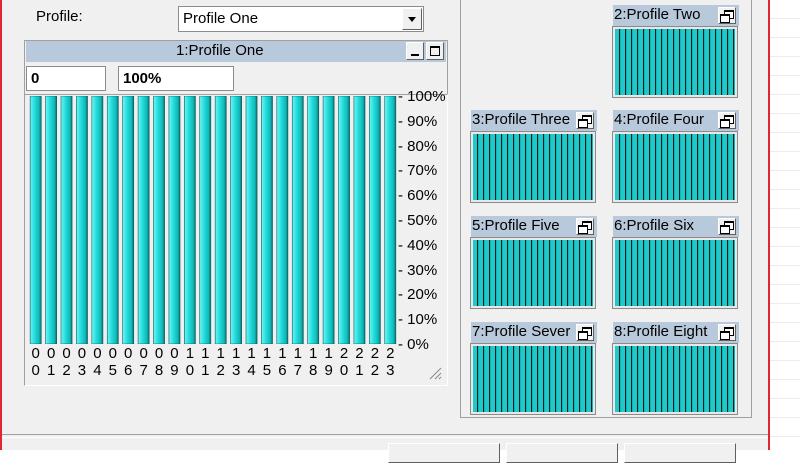 The image size is (800, 463). I want to click on thumb-6-chart, so click(675, 273).